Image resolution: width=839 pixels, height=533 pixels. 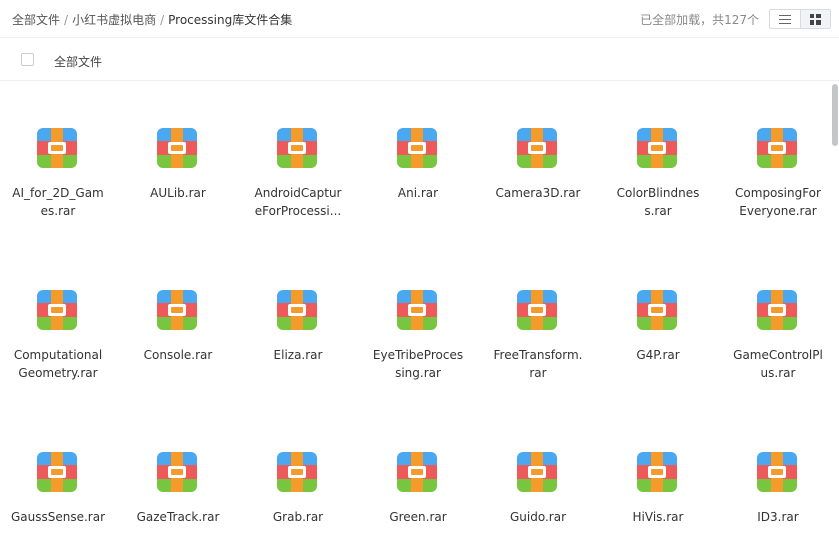 I want to click on file-item: Green.rar, so click(x=416, y=469).